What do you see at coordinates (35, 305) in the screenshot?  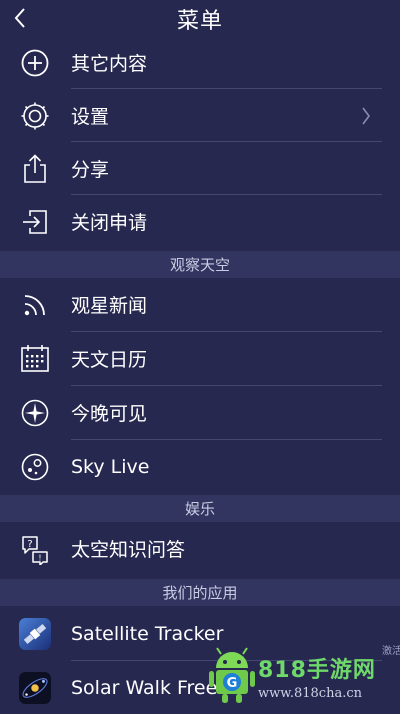 I see `rss-icon` at bounding box center [35, 305].